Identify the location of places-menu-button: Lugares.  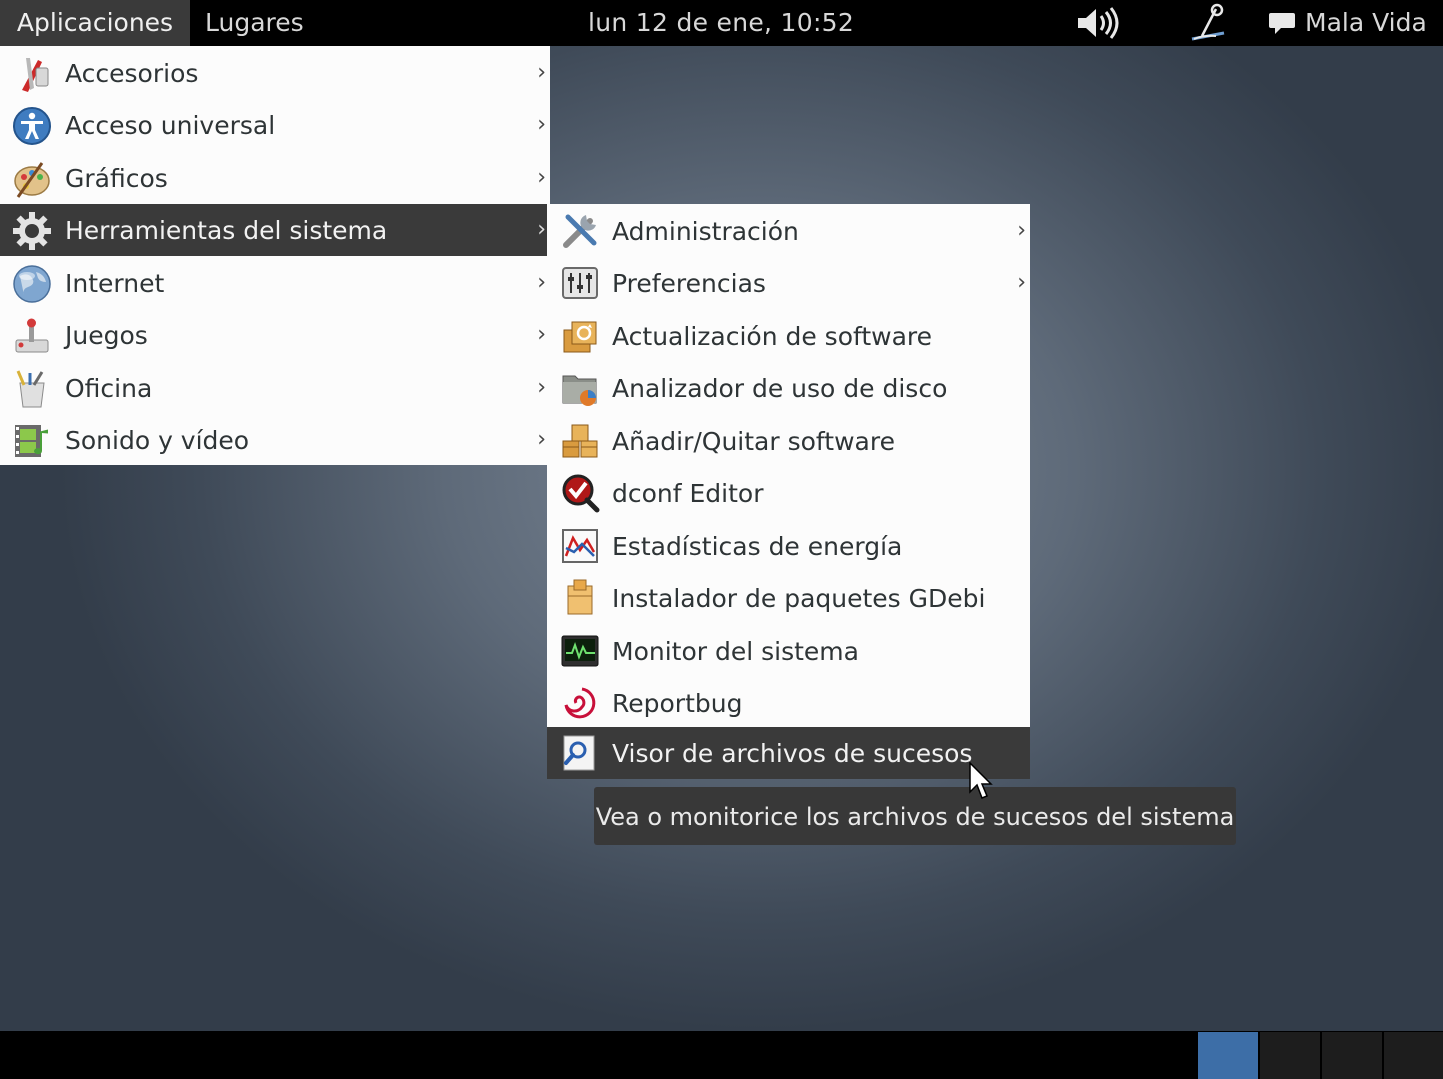
(254, 23).